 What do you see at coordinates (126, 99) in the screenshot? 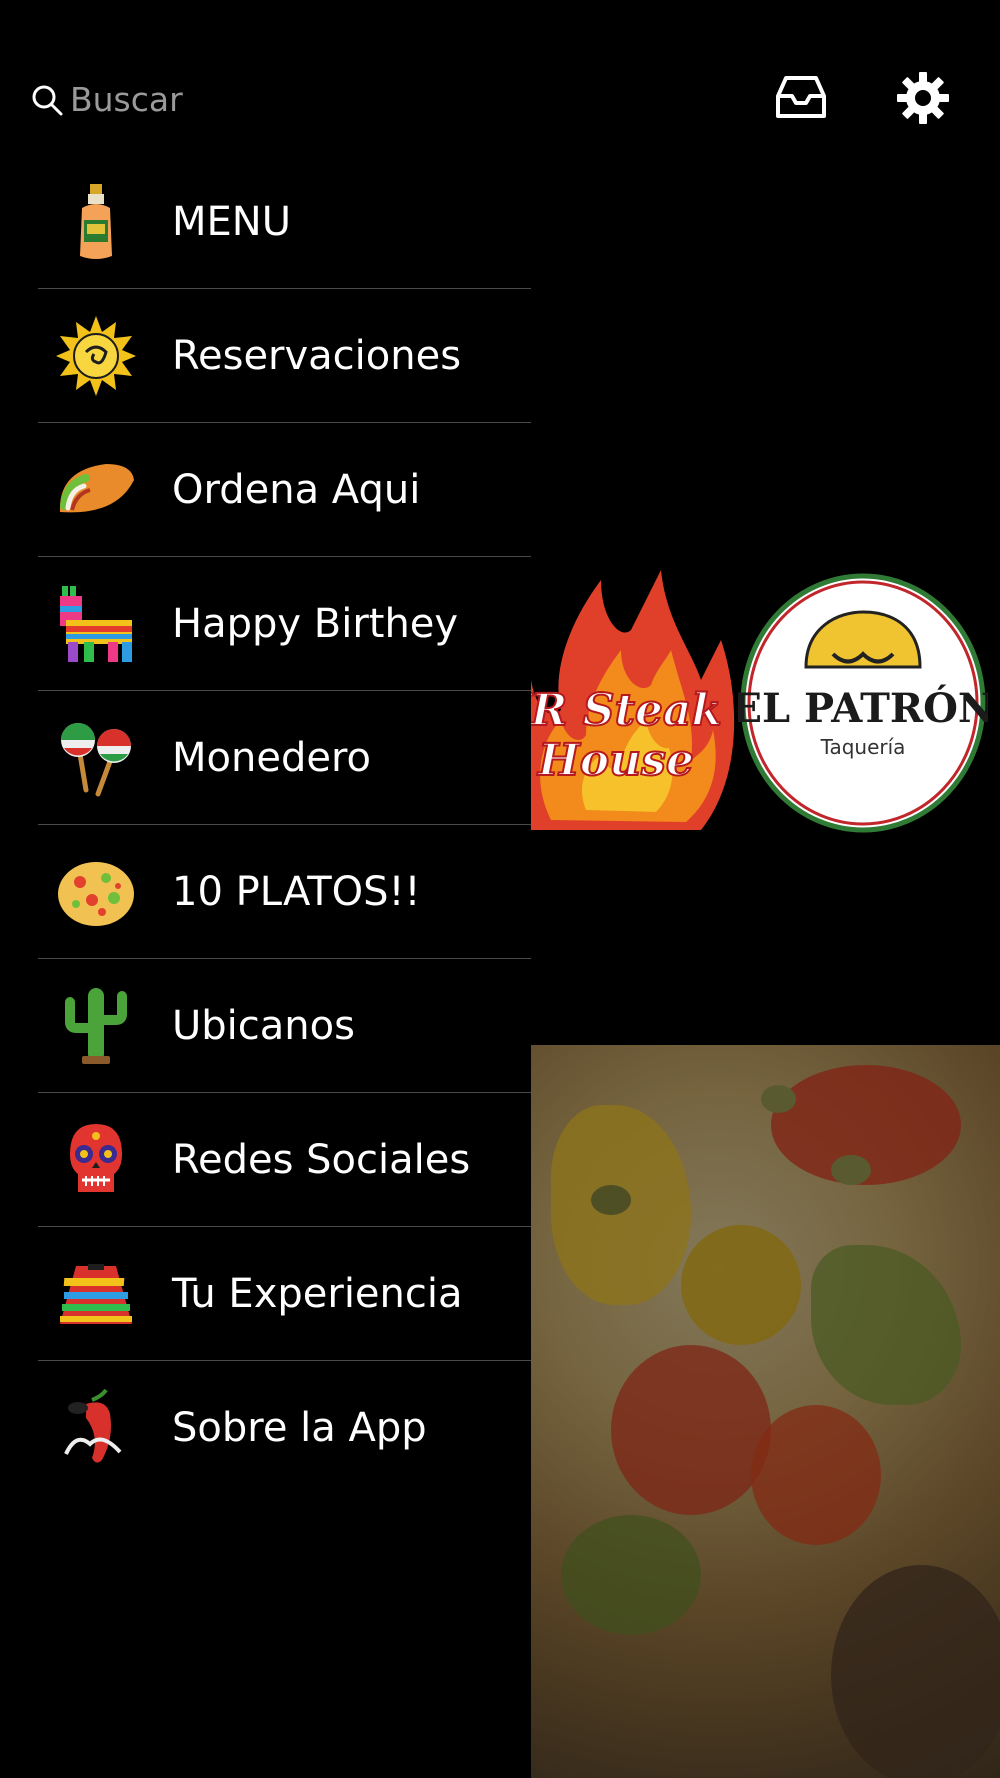
I see `search-placeholder: Buscar` at bounding box center [126, 99].